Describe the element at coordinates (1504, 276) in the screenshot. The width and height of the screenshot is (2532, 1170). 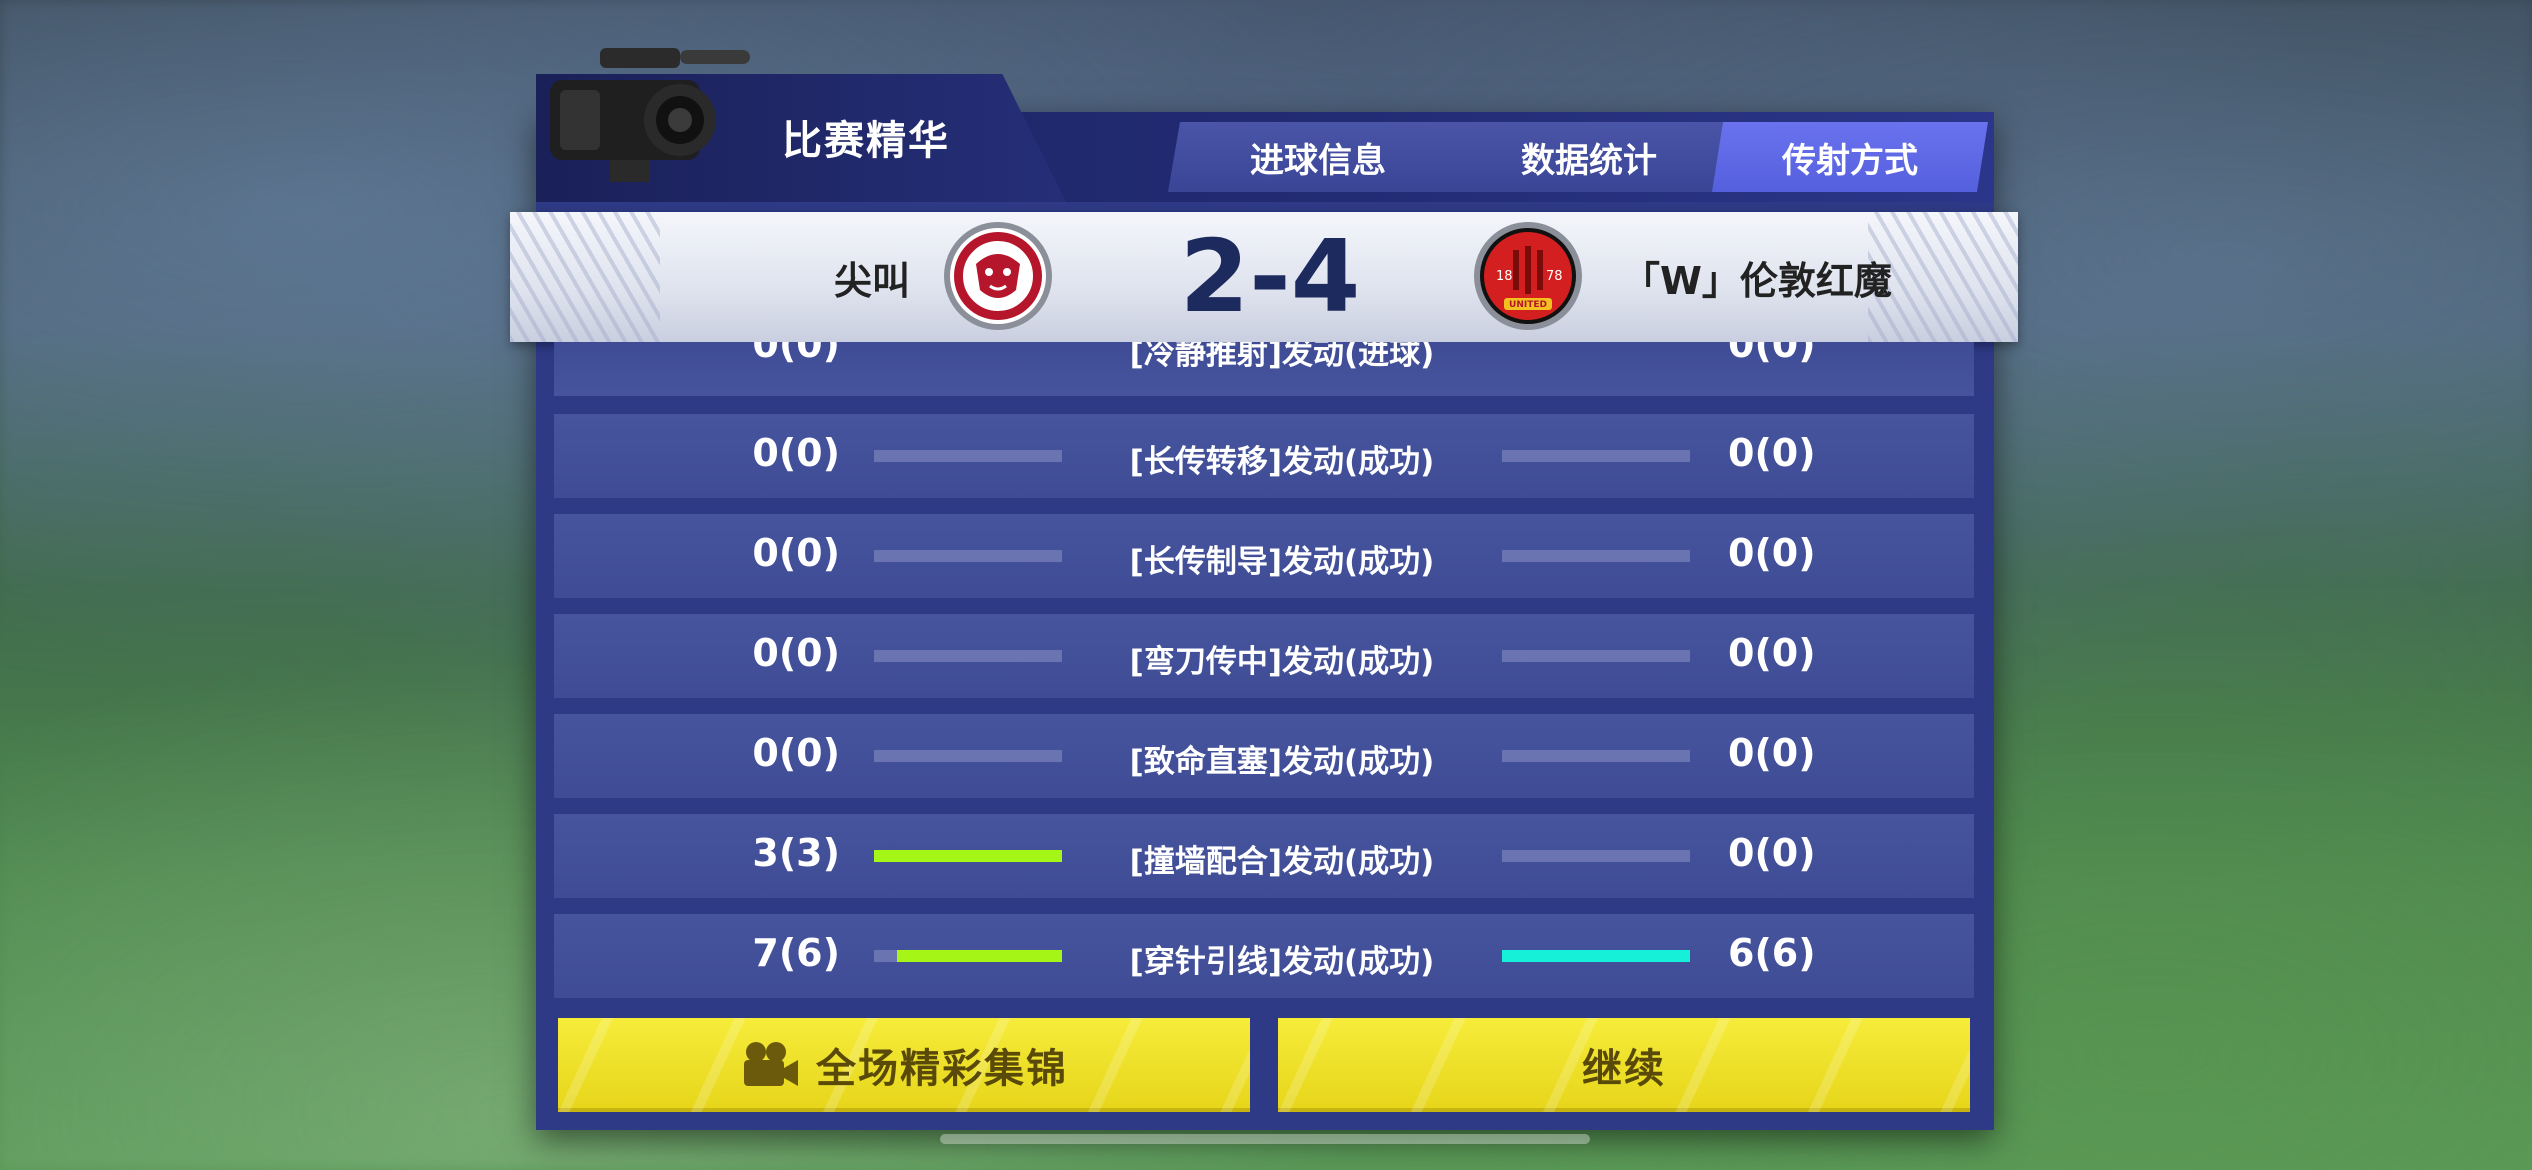
I see `united-badge-year-left: 18` at that location.